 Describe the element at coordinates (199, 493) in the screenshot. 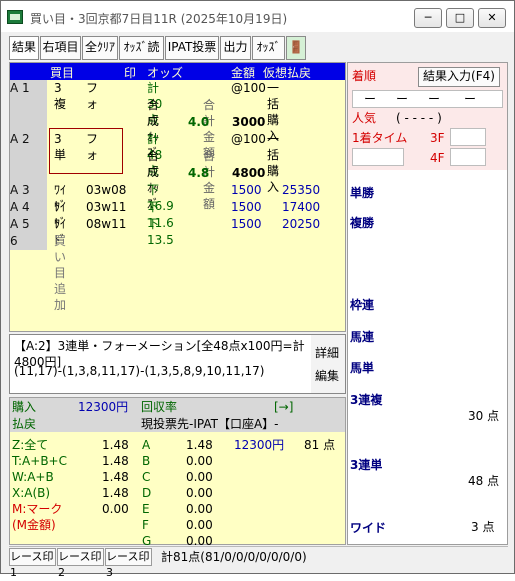

I see `d-value: 0.00` at that location.